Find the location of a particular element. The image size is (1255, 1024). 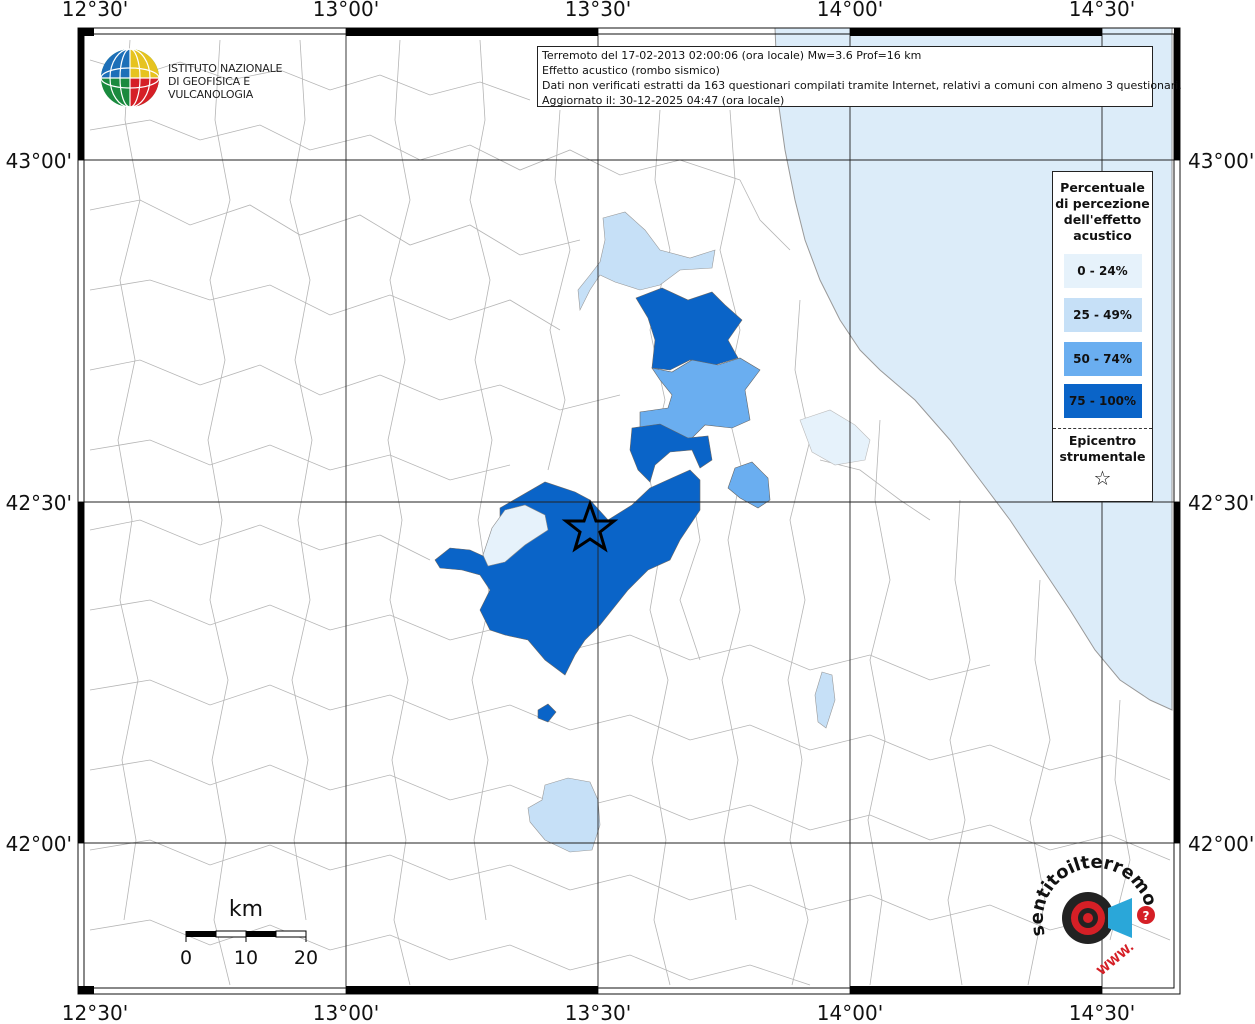

legend-class-50-74: 50 - 74% is located at coordinates (1102, 359).